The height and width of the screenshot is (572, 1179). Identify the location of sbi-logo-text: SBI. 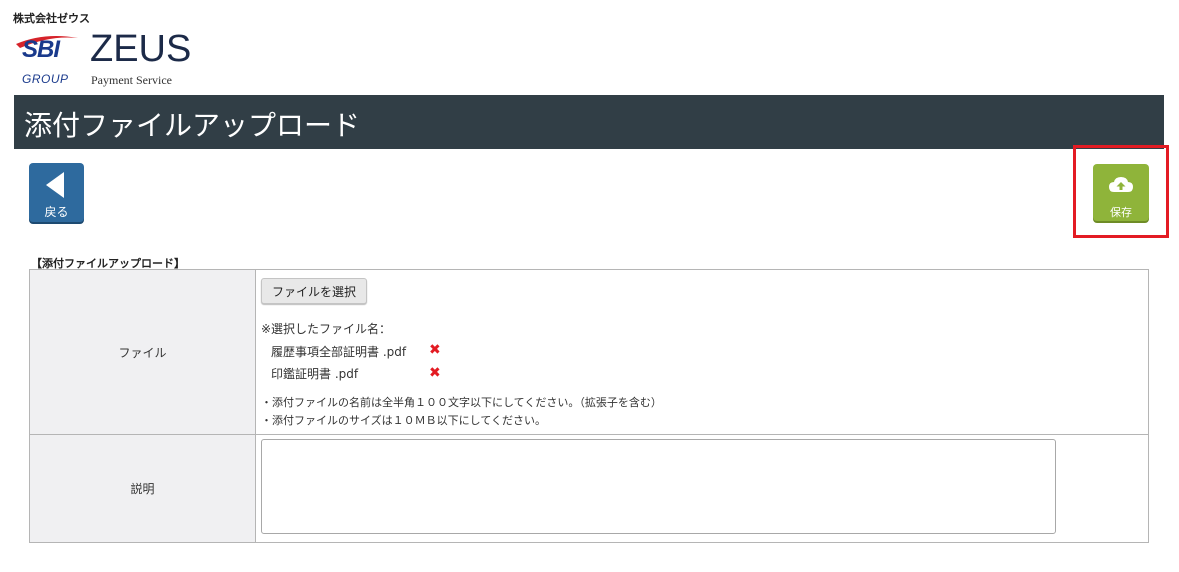
(41, 49).